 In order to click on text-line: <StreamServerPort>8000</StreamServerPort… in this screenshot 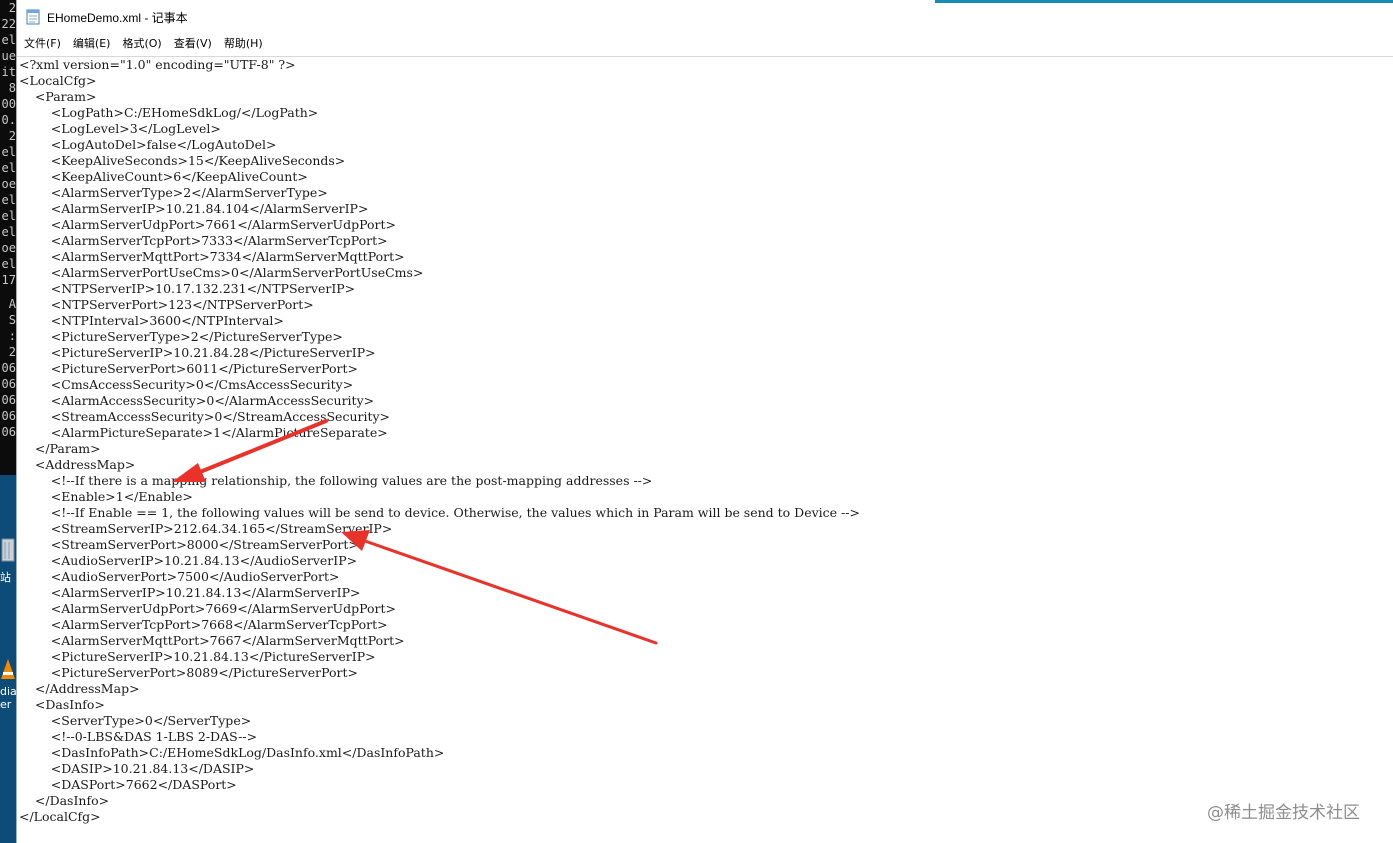, I will do `click(189, 544)`.